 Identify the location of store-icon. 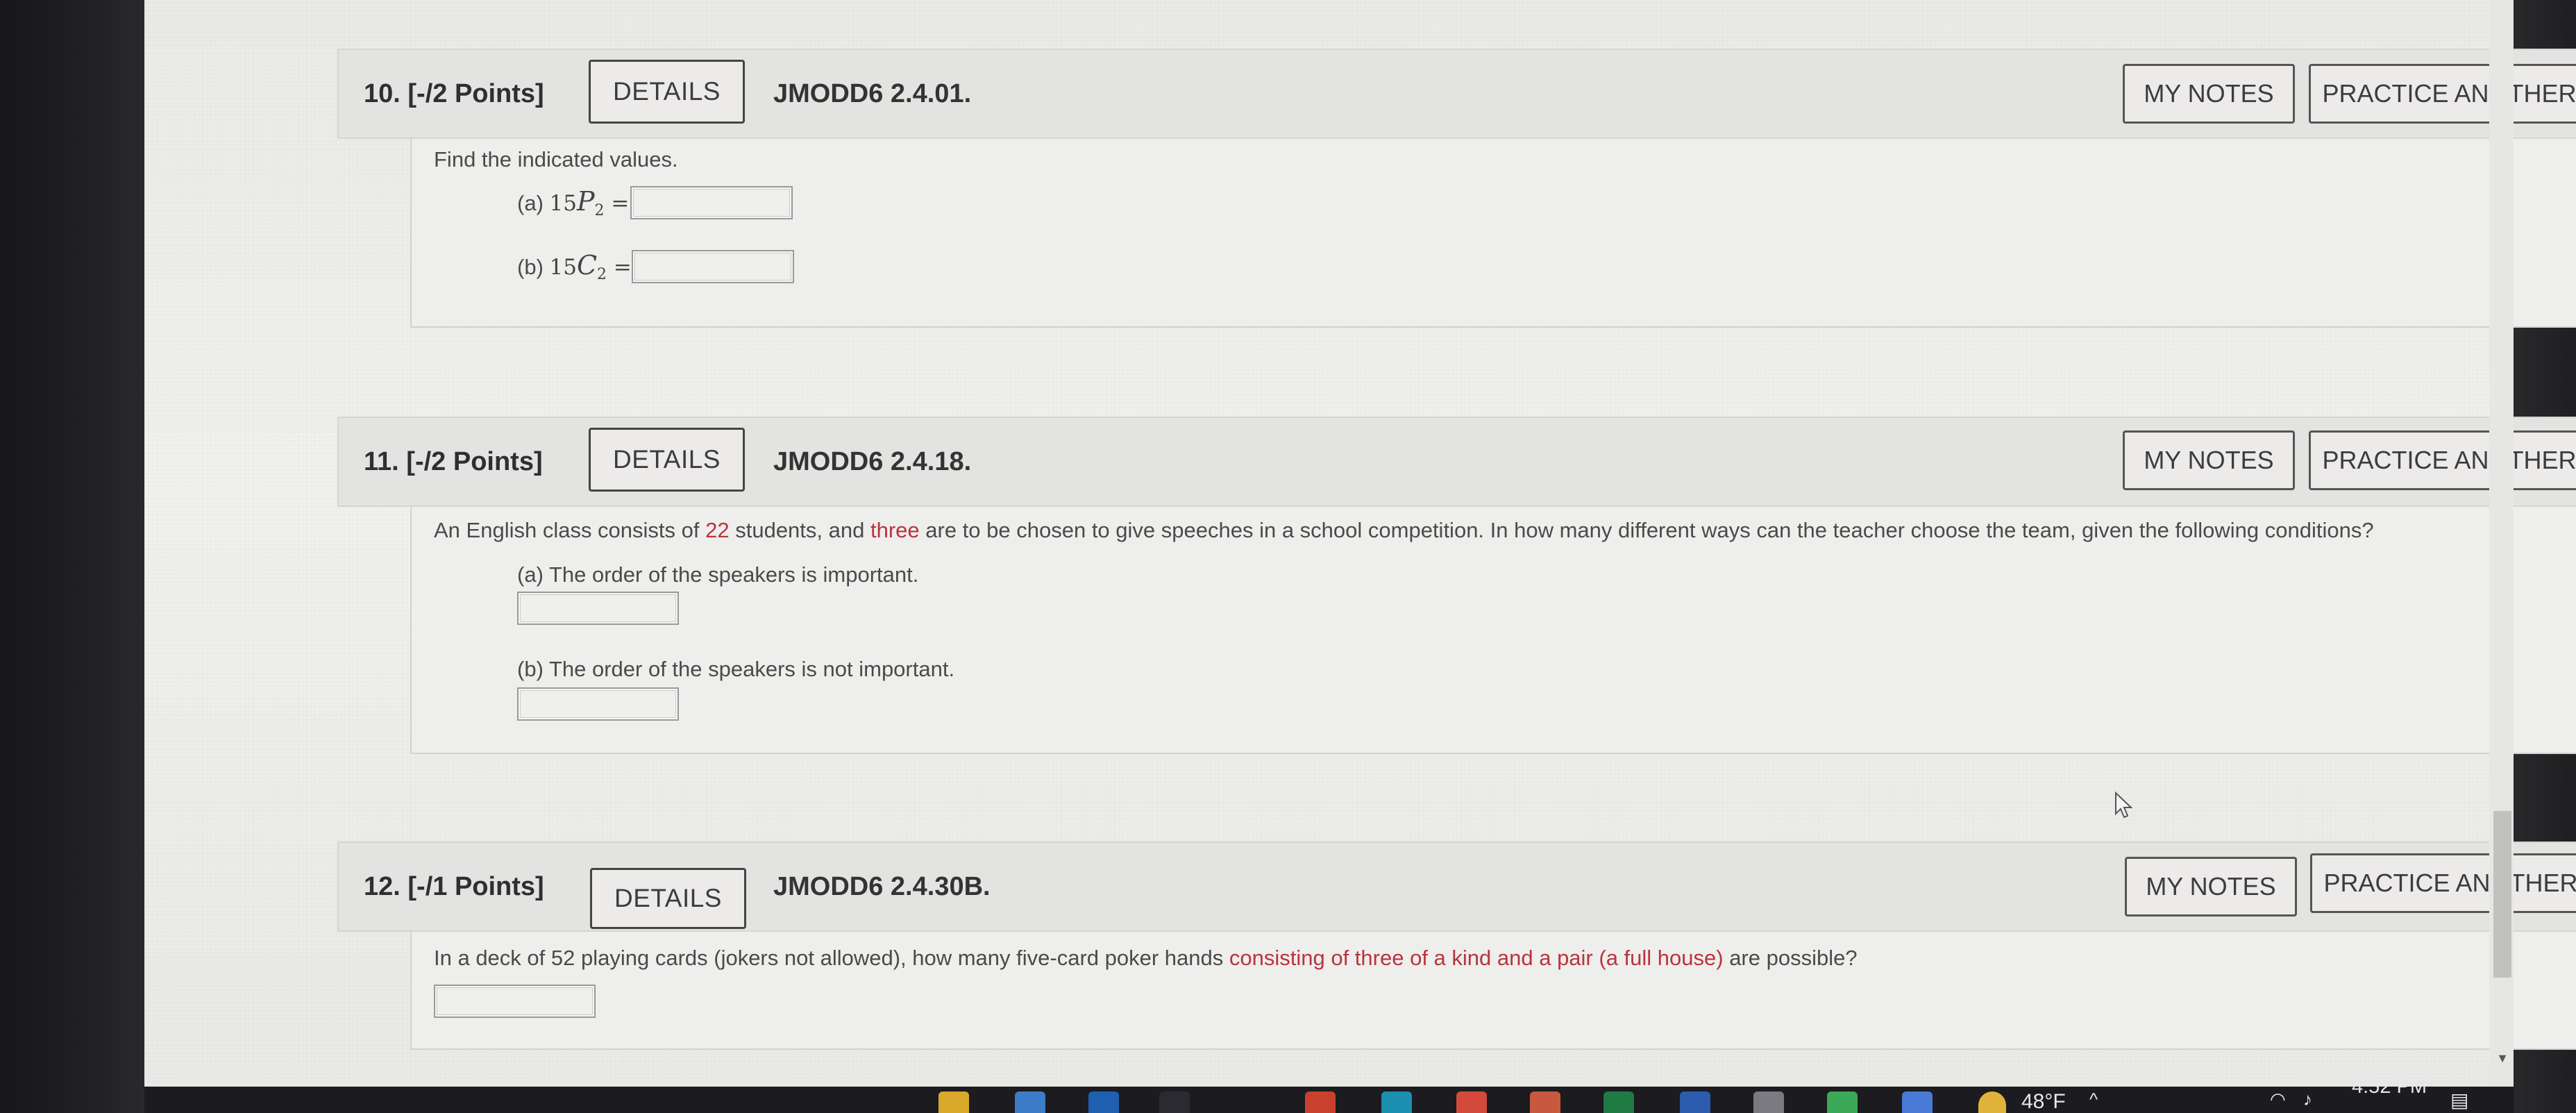
(1103, 1102).